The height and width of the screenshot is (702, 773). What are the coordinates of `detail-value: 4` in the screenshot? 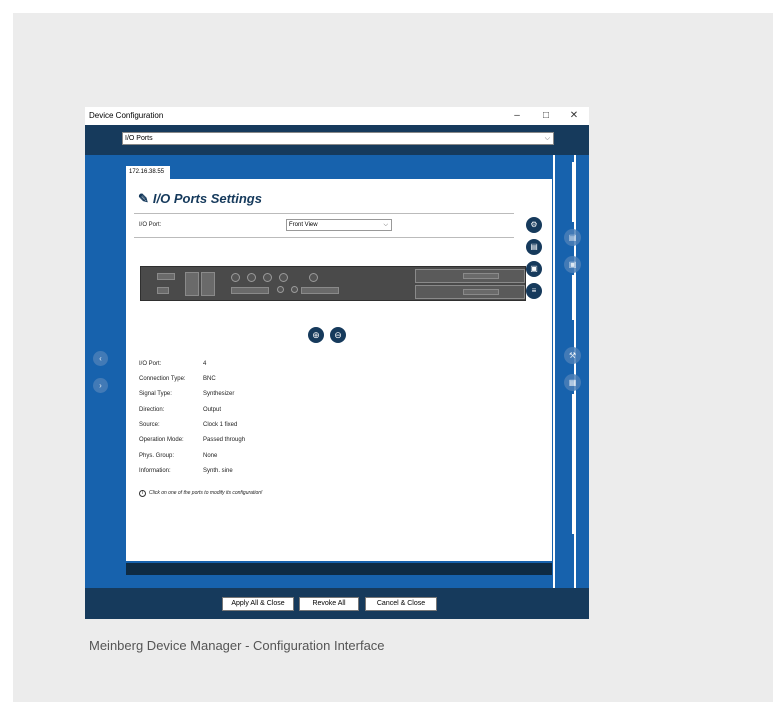 It's located at (205, 364).